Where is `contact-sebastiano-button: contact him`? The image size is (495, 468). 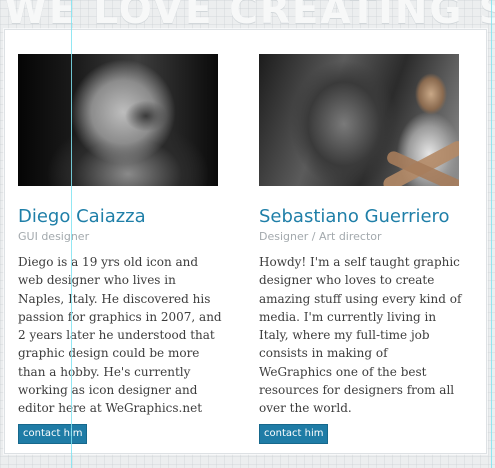
contact-sebastiano-button: contact him is located at coordinates (294, 433).